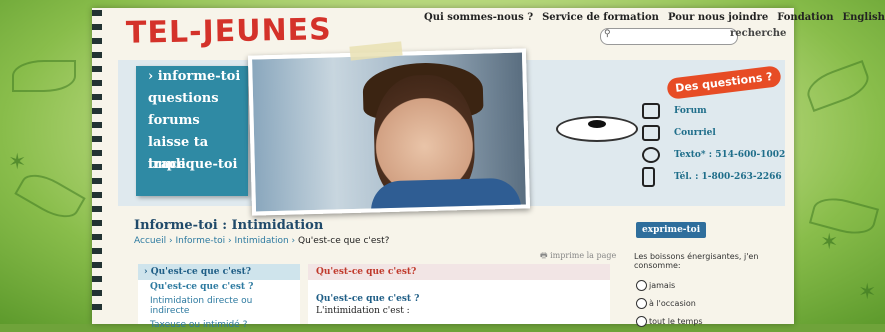 This screenshot has width=885, height=332. I want to click on breadcrumb-intimidation: Intimidation, so click(262, 241).